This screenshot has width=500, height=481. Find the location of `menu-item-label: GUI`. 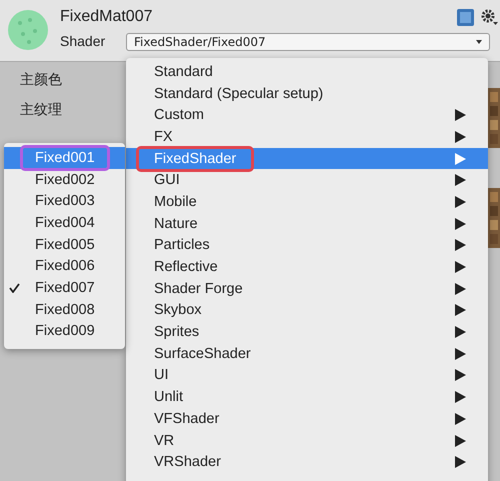

menu-item-label: GUI is located at coordinates (167, 180).